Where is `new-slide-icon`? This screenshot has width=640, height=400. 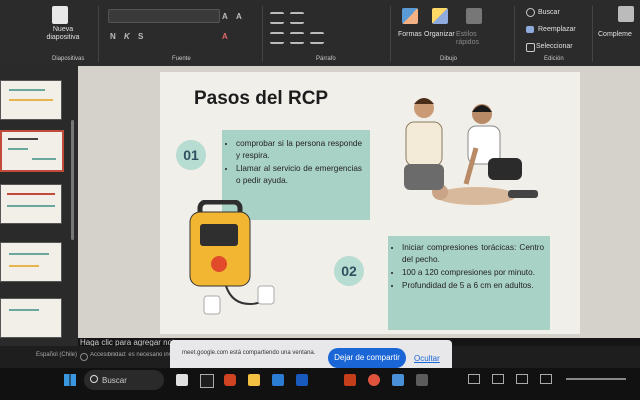
new-slide-icon is located at coordinates (60, 15).